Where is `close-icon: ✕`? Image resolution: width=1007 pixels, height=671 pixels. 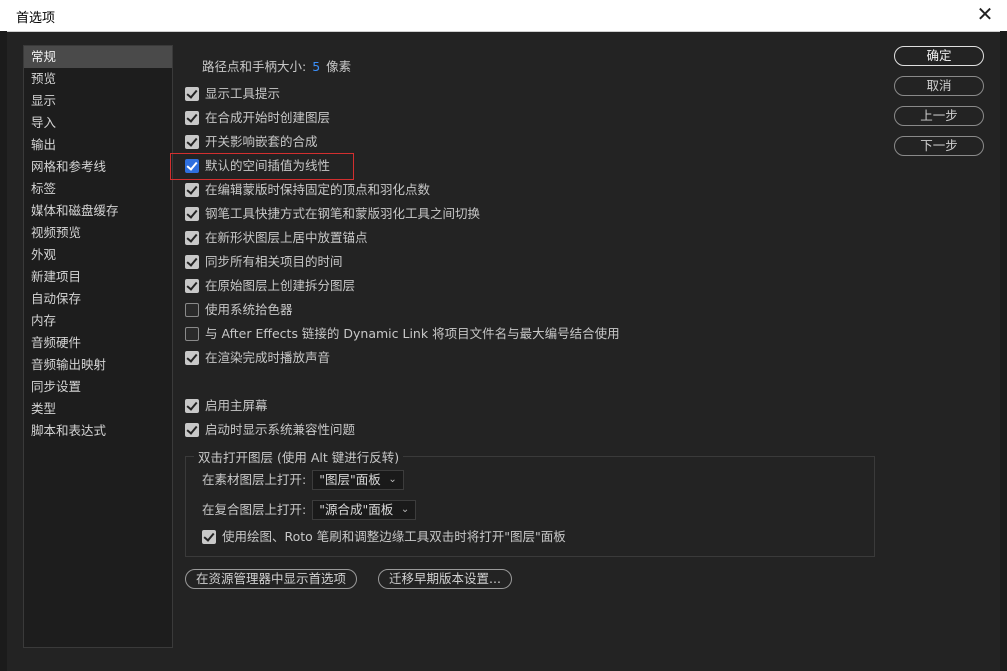
close-icon: ✕ is located at coordinates (985, 14).